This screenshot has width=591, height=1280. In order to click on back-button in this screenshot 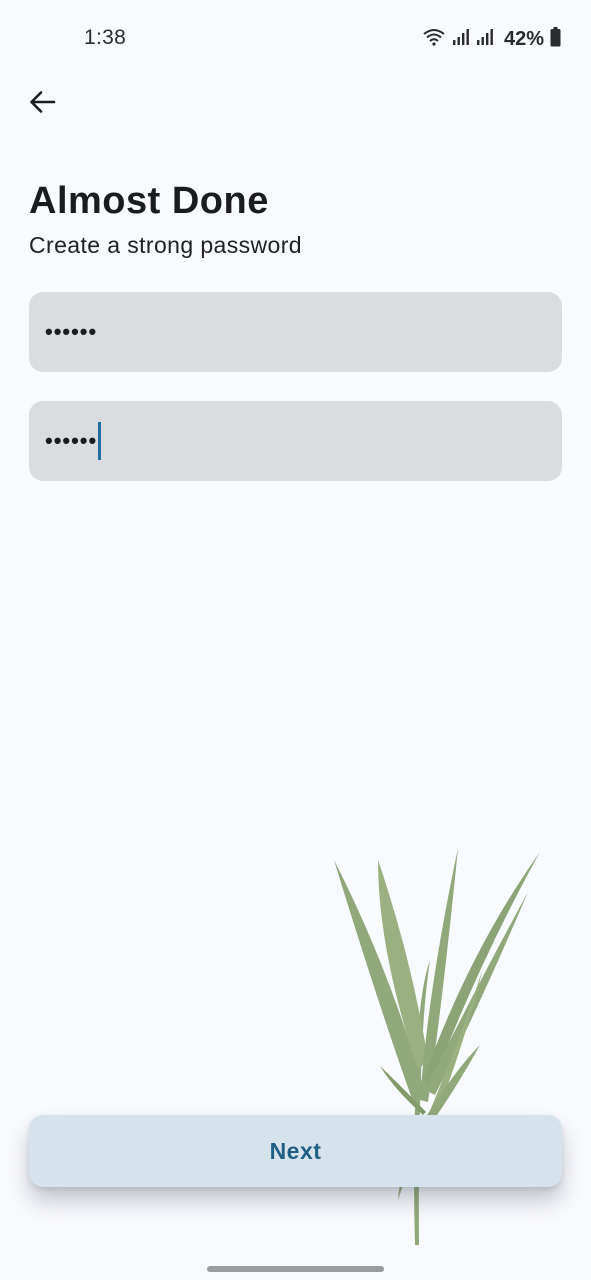, I will do `click(42, 104)`.